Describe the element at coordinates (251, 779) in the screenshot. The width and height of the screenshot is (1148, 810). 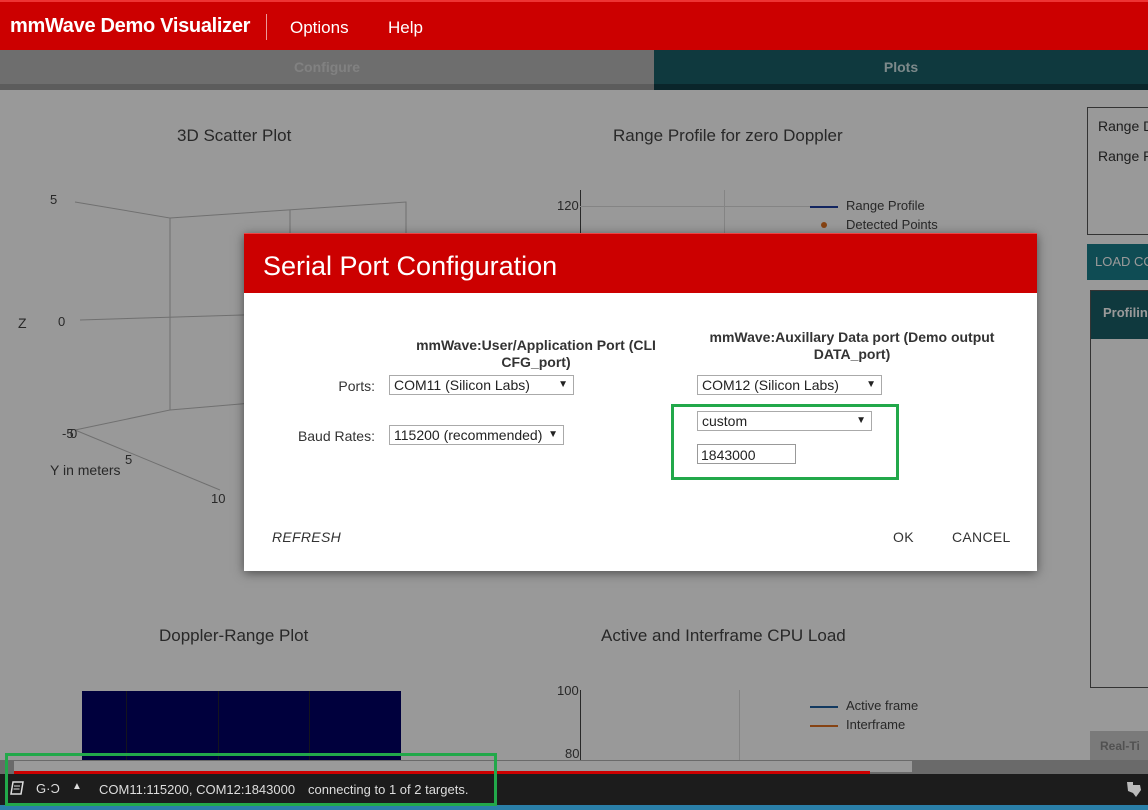
I see `status-highlight` at that location.